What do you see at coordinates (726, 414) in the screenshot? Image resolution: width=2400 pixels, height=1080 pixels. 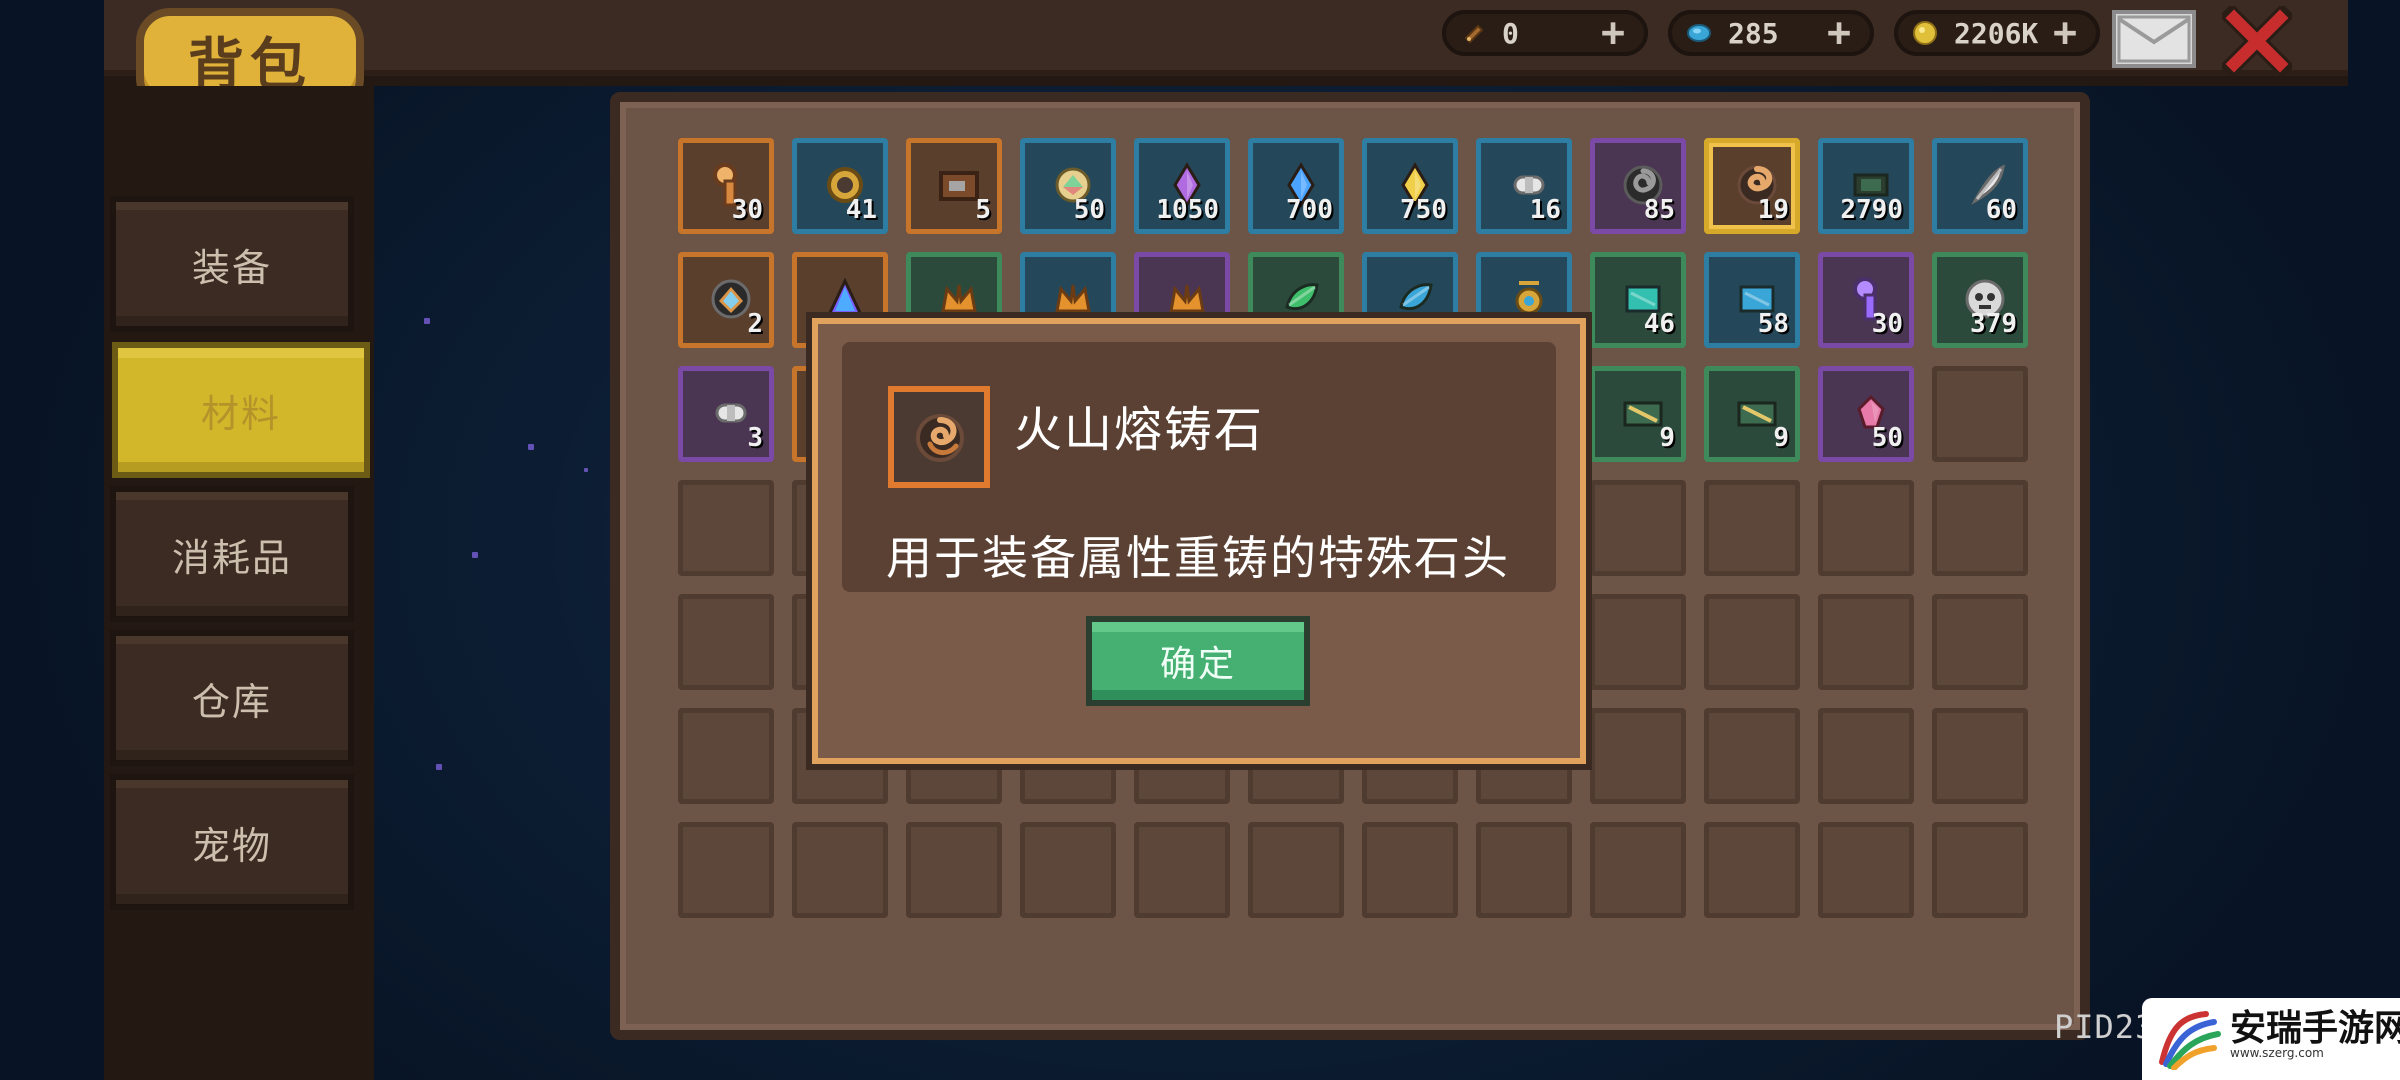 I see `inventory-slot: 3` at bounding box center [726, 414].